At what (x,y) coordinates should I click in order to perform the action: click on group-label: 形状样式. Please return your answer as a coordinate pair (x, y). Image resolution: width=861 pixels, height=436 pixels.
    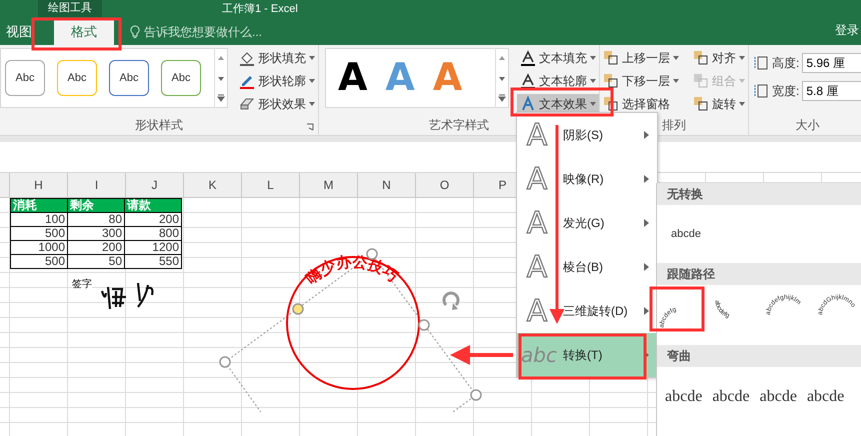
    Looking at the image, I should click on (159, 125).